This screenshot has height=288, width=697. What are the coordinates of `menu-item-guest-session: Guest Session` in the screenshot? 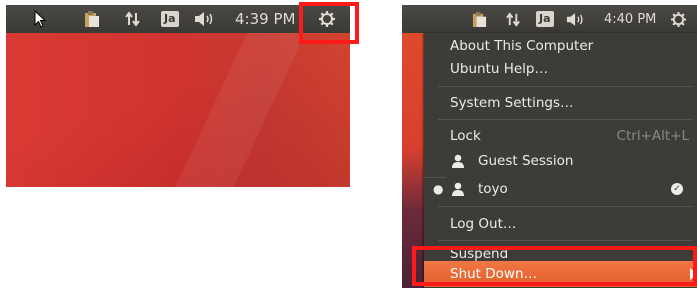 It's located at (560, 161).